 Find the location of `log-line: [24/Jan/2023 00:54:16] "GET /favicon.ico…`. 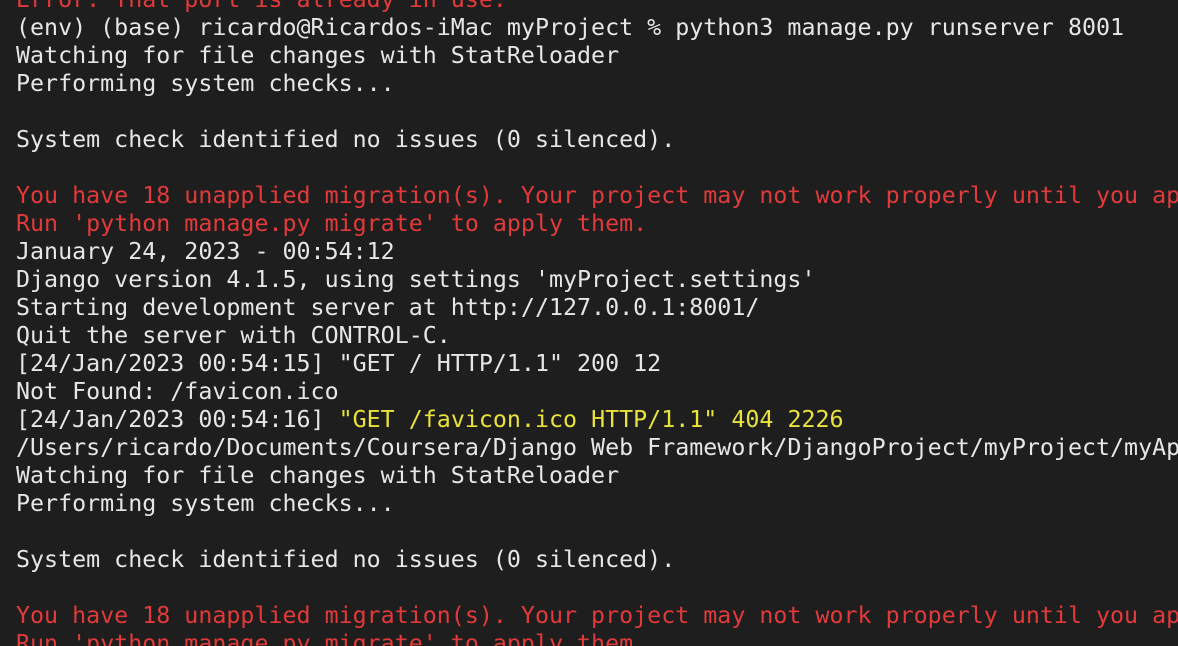

log-line: [24/Jan/2023 00:54:16] "GET /favicon.ico… is located at coordinates (597, 420).